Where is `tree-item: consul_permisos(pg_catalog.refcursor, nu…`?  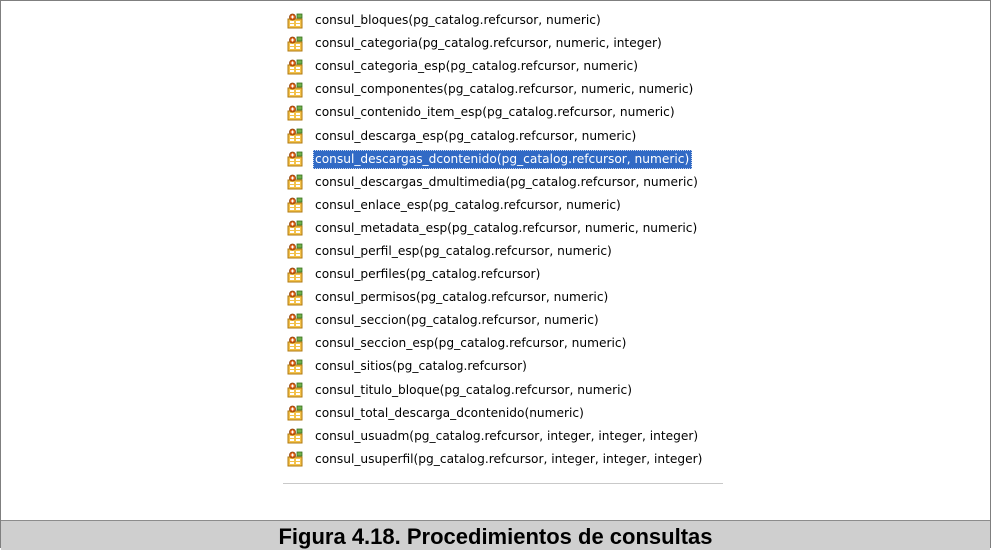 tree-item: consul_permisos(pg_catalog.refcursor, nu… is located at coordinates (503, 297).